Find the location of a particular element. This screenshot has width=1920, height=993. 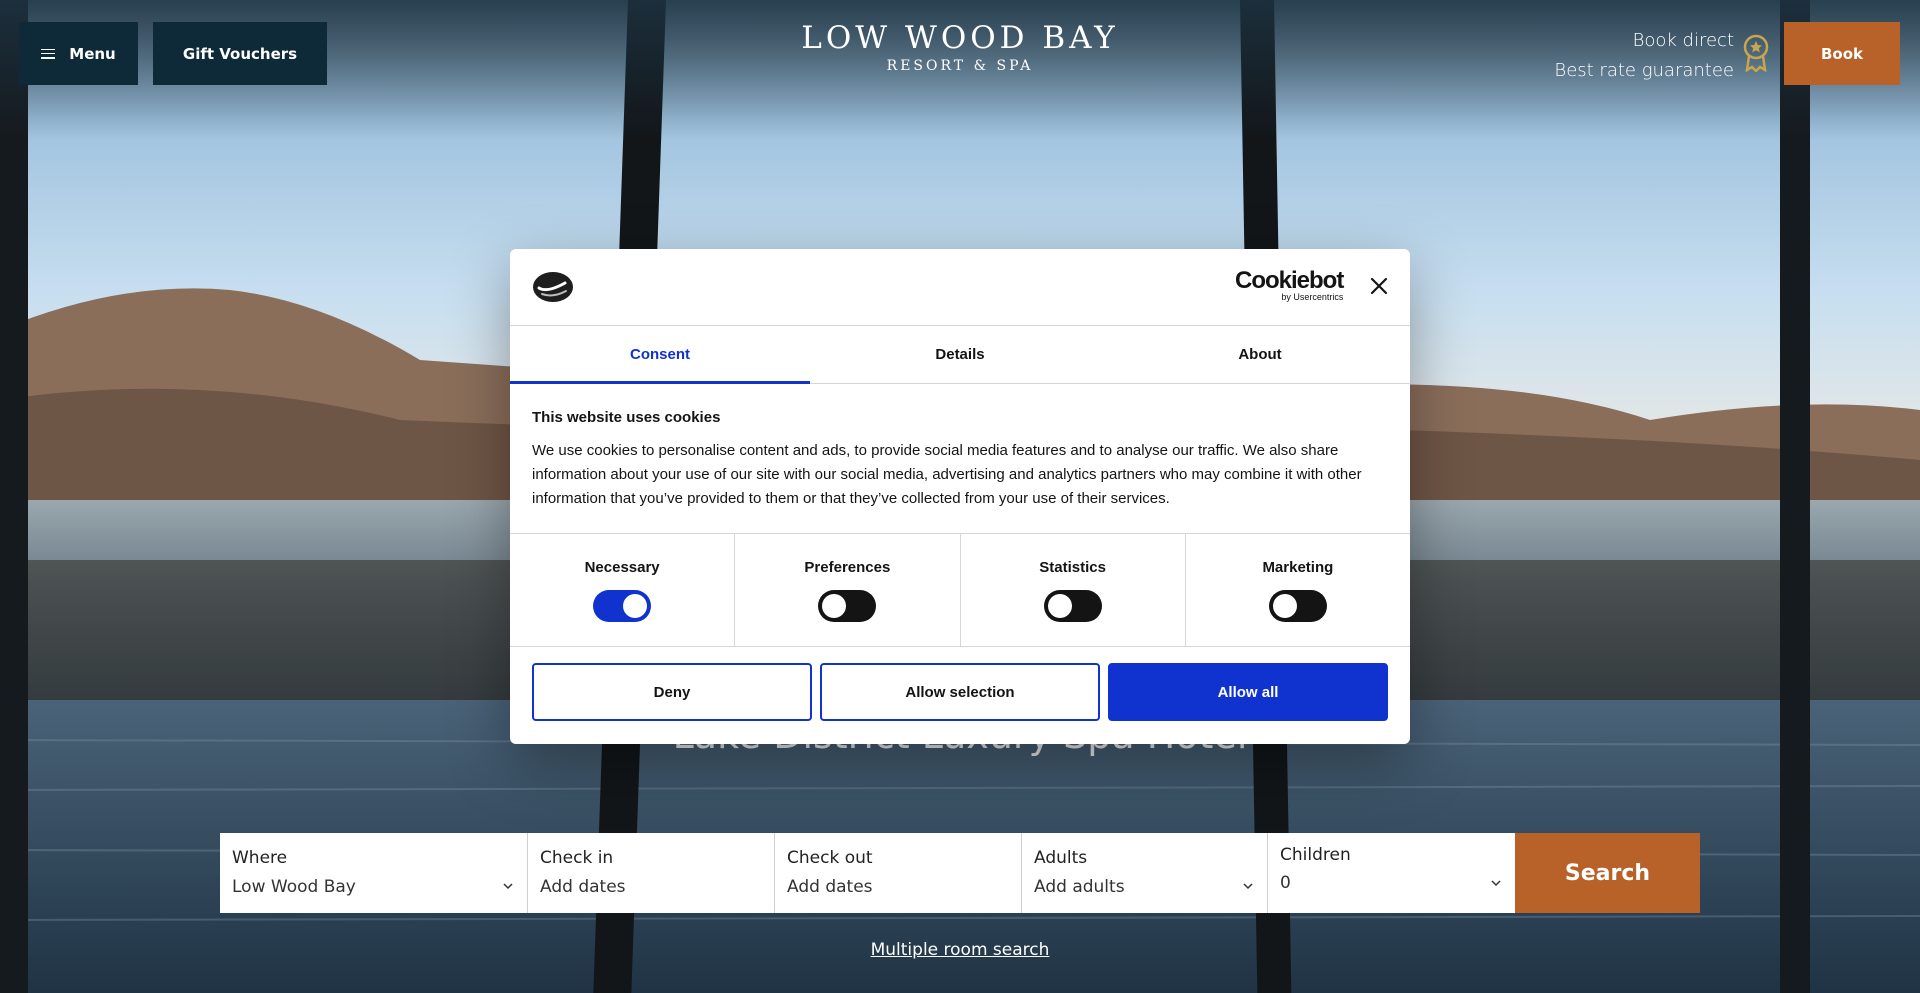

dialog-actions: Deny Allow selection Allow all is located at coordinates (960, 684).